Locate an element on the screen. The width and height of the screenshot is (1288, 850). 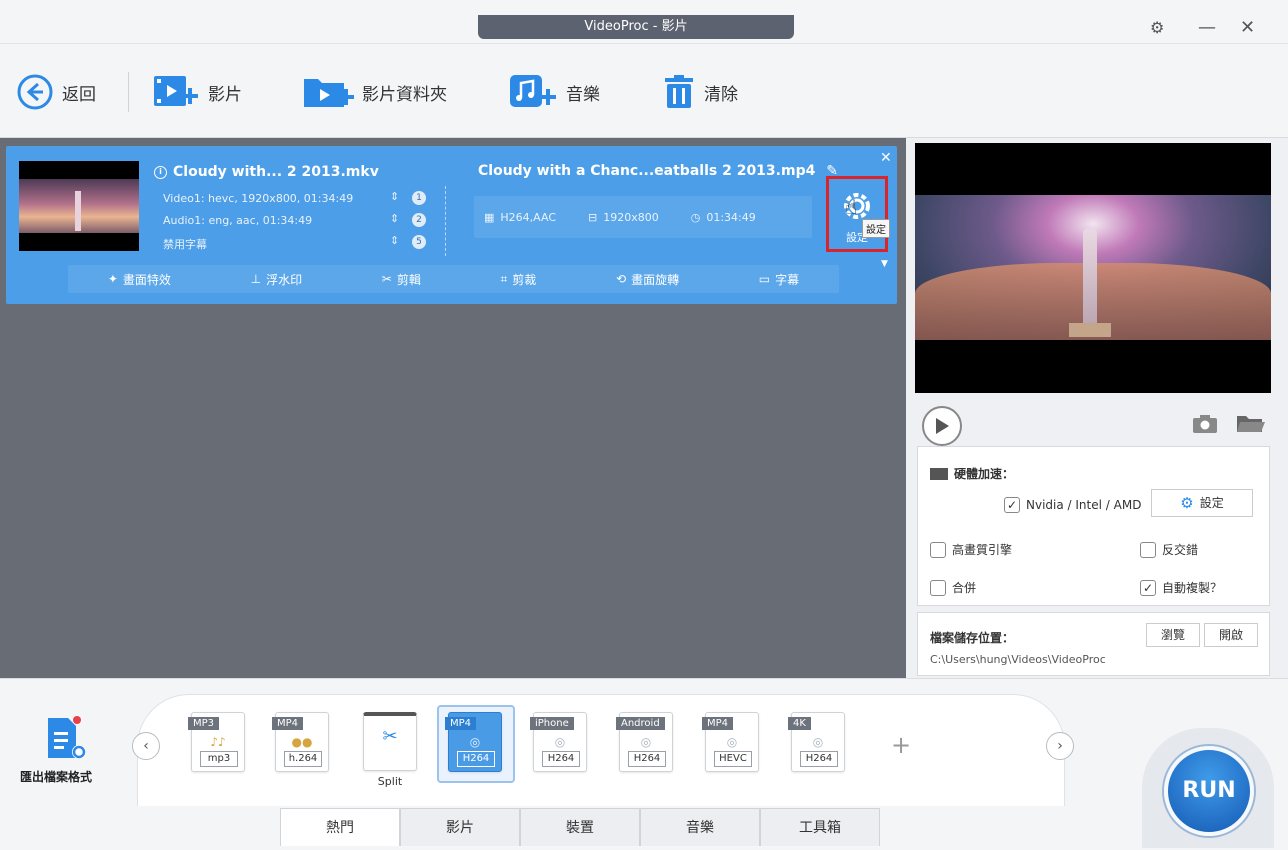
split-tool-icon: ✂ is located at coordinates (390, 736).